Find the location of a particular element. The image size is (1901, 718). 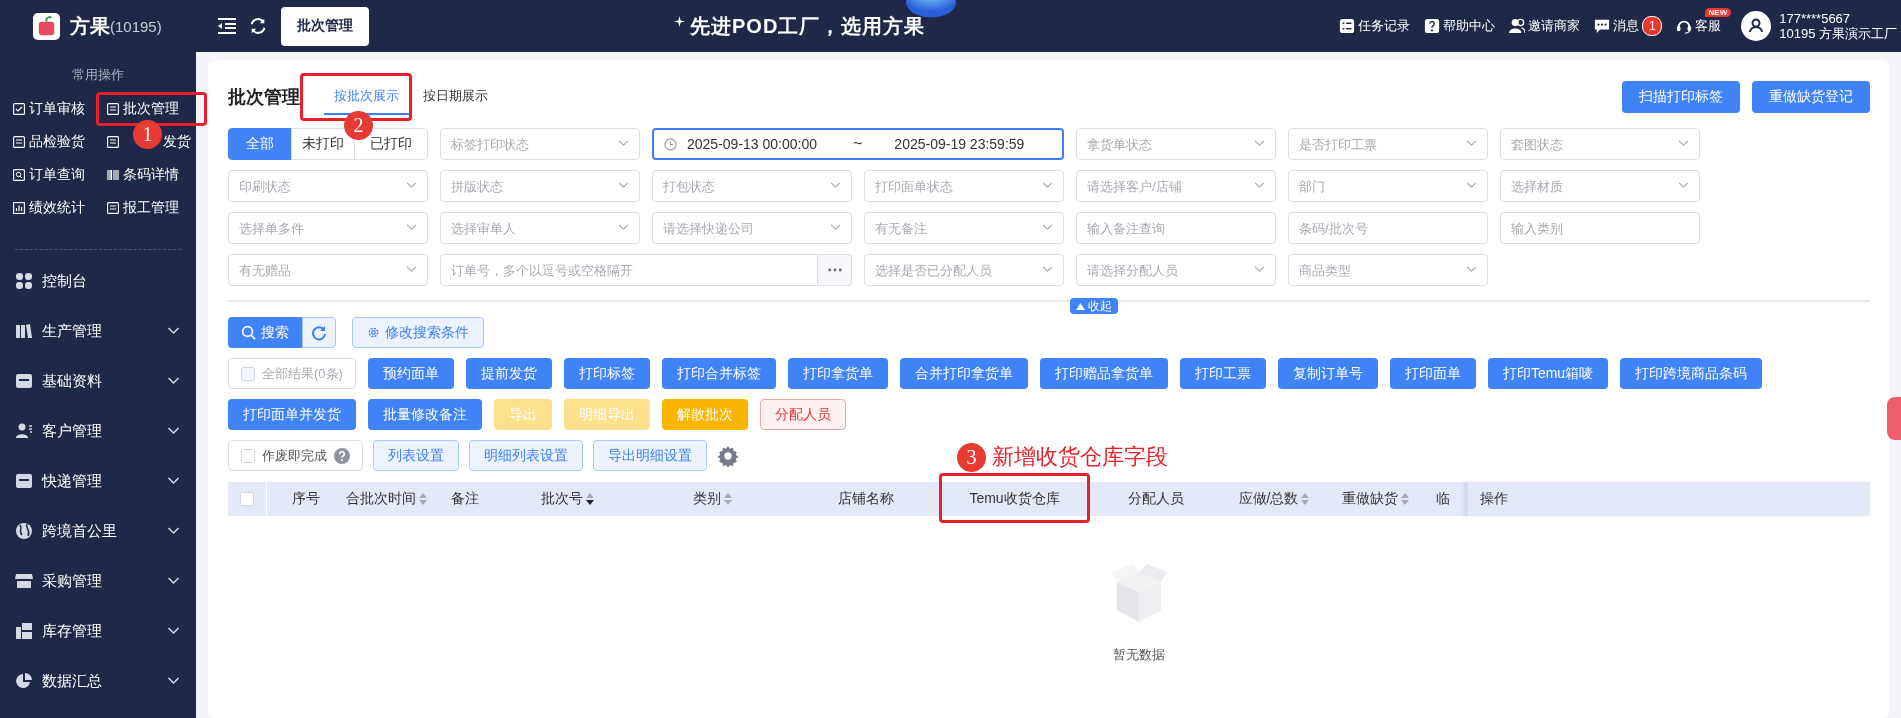

column-header: Temu收货仓库 is located at coordinates (1014, 499).